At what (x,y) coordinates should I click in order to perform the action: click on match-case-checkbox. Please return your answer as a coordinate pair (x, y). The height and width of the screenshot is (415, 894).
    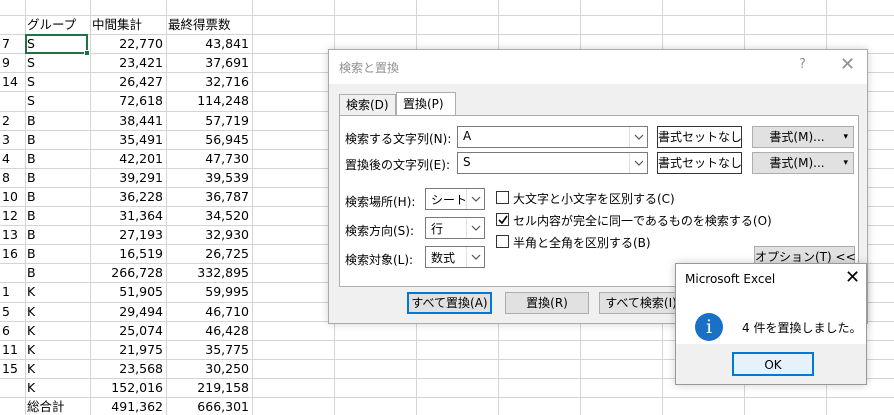
    Looking at the image, I should click on (502, 197).